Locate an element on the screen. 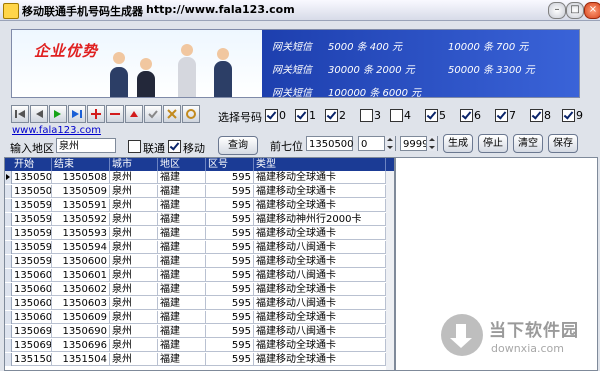 Image resolution: width=600 pixels, height=371 pixels. maximize-button: □ is located at coordinates (575, 10).